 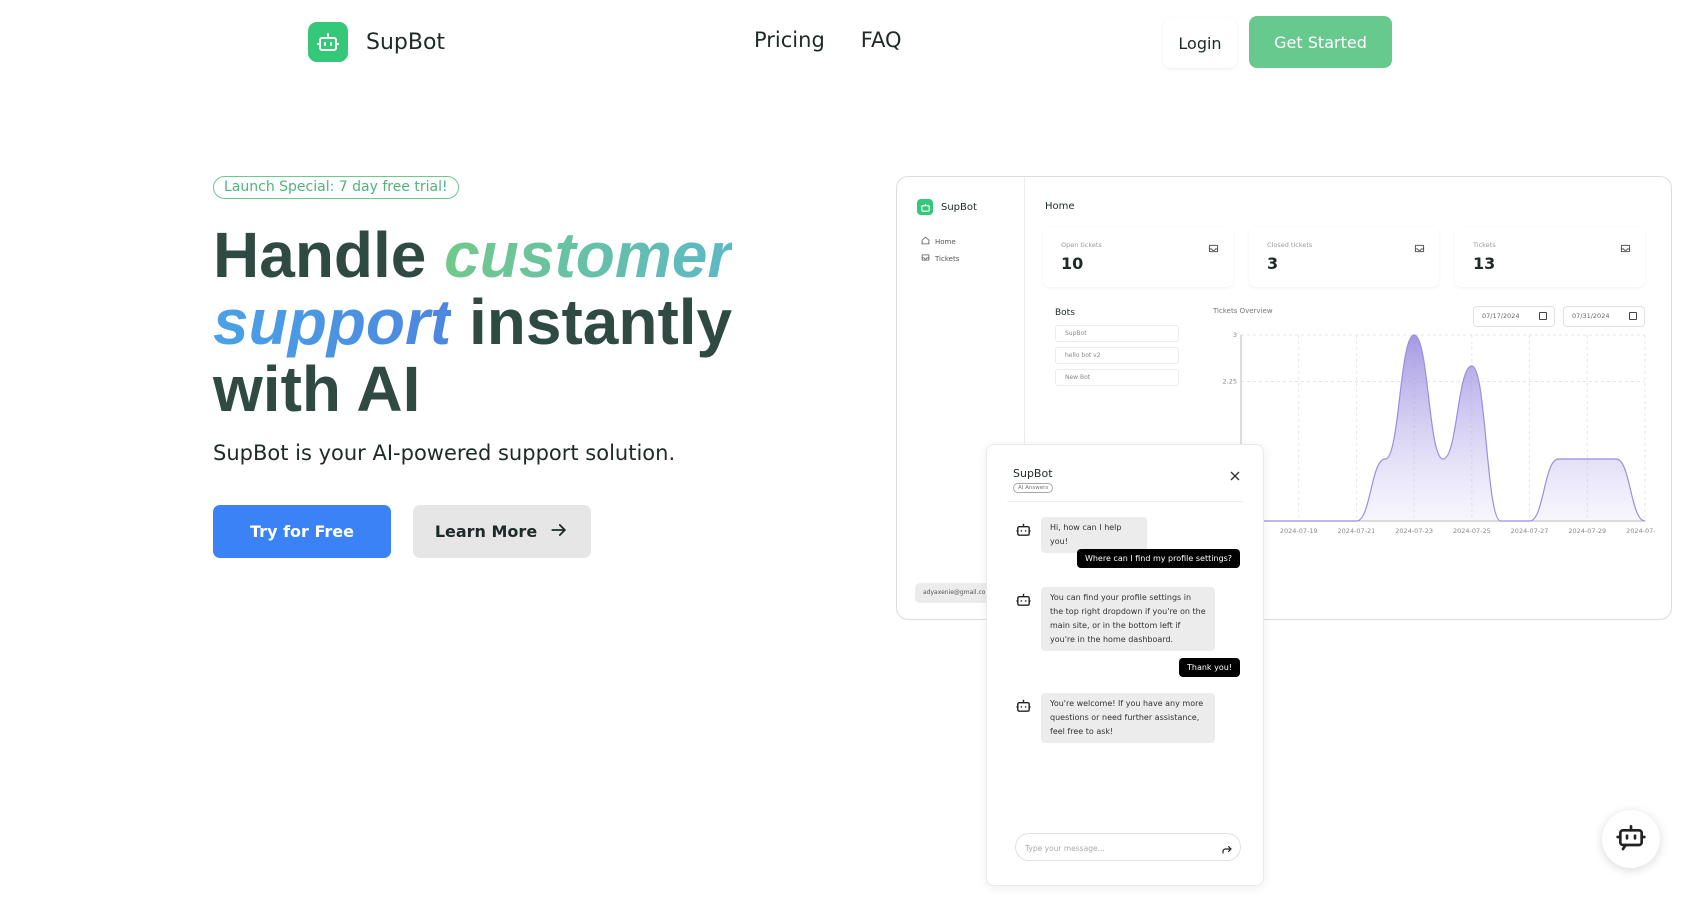 I want to click on x-tick-label: 2024-07-23, so click(x=1414, y=531).